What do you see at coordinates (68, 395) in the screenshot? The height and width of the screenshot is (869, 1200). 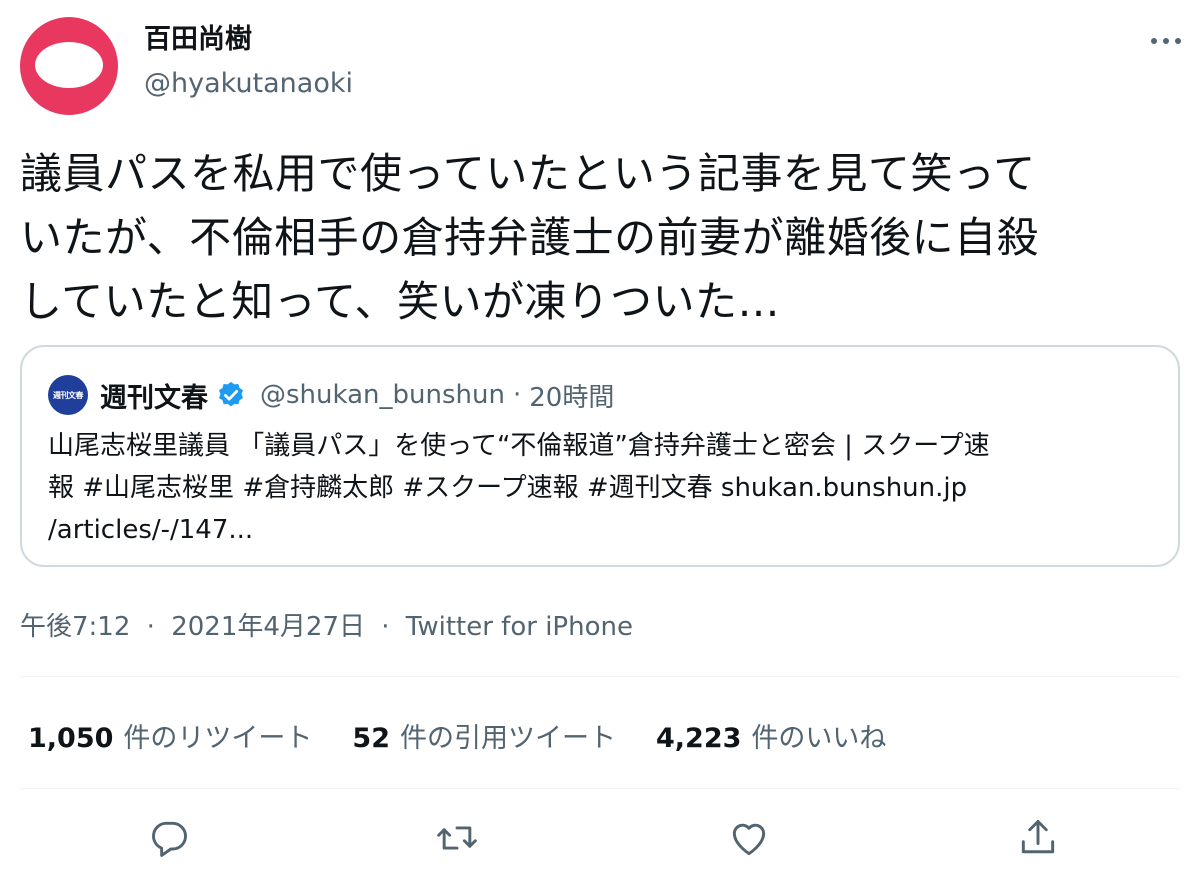 I see `quoted-avatar-icon: 週刊文春` at bounding box center [68, 395].